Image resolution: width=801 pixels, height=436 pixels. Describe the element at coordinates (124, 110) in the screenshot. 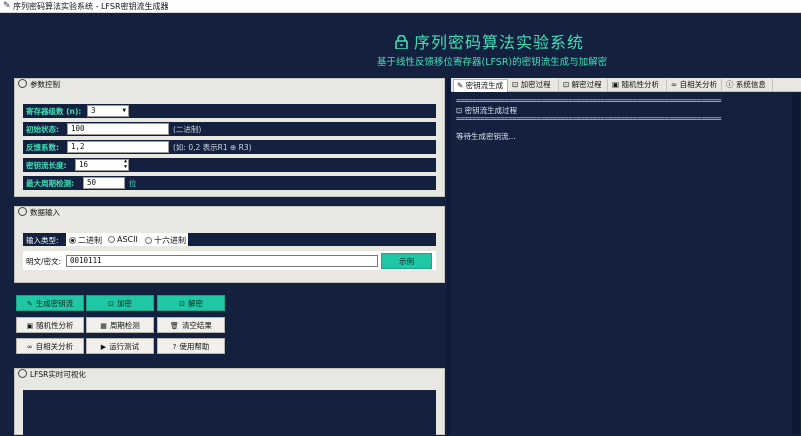

I see `chevron-down-icon: ▼` at that location.